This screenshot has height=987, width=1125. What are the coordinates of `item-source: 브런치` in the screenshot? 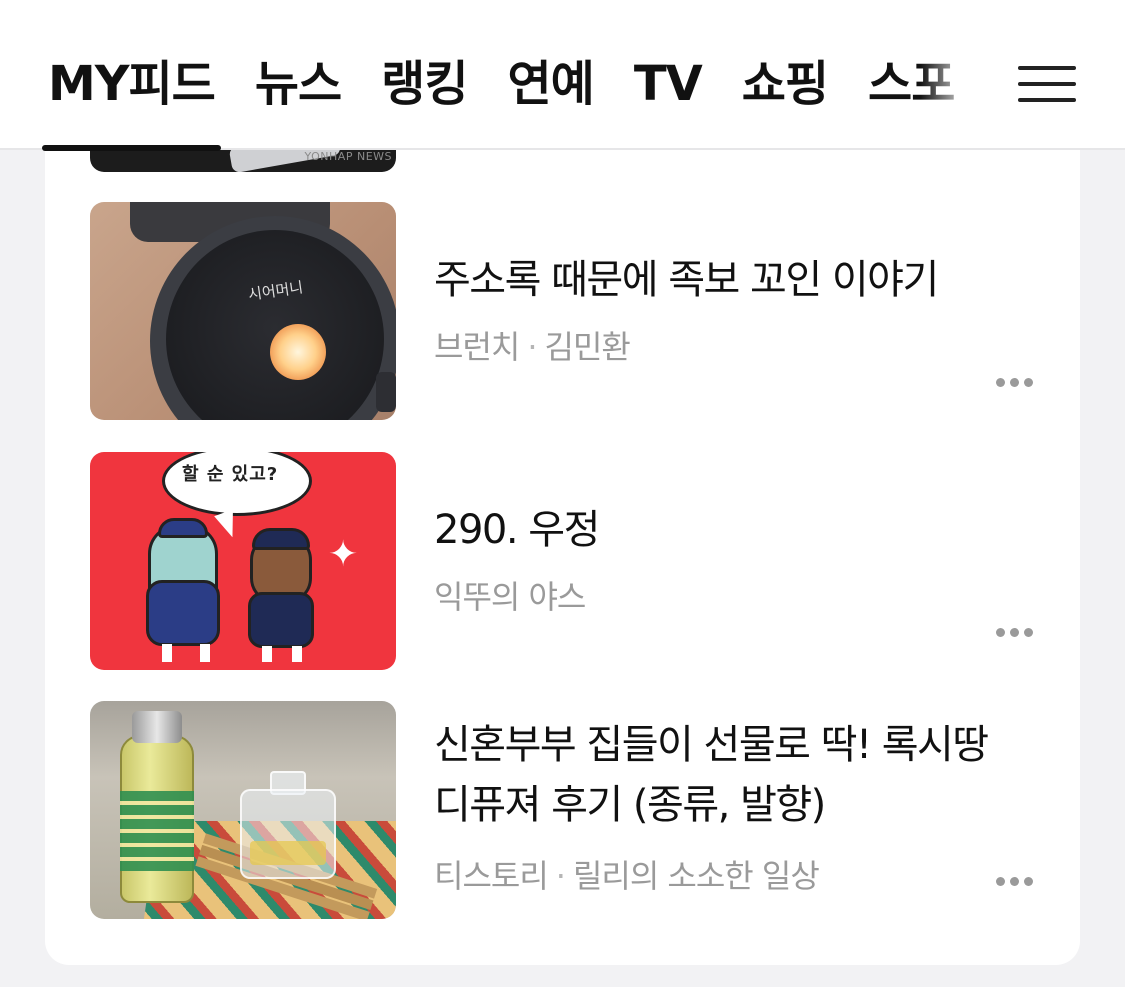 It's located at (477, 347).